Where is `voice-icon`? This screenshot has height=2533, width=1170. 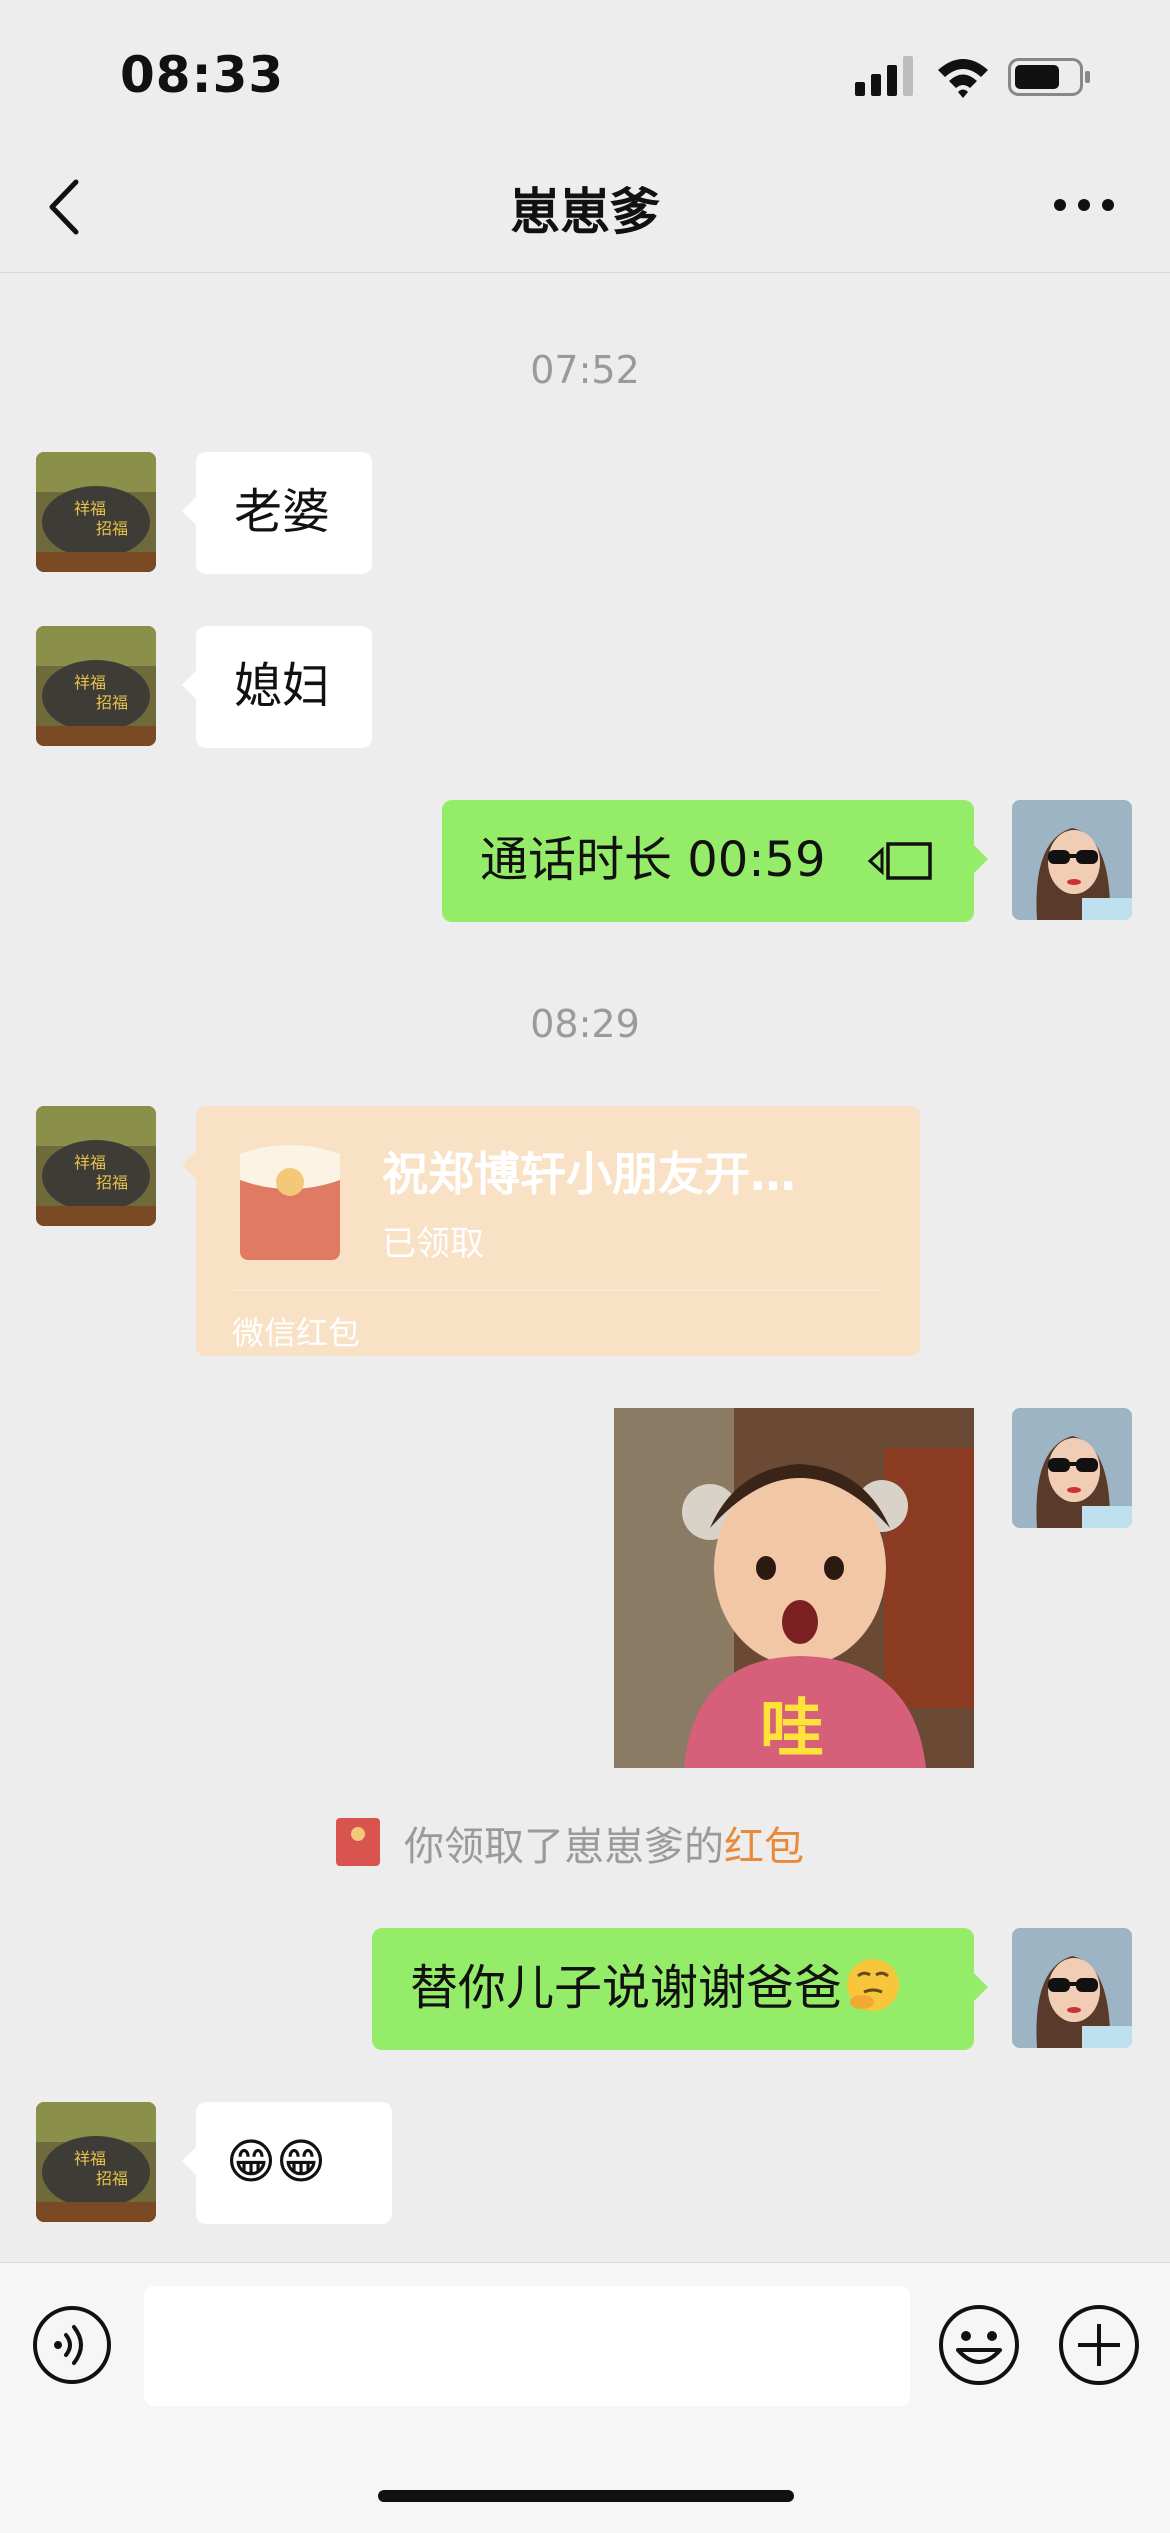
voice-icon is located at coordinates (72, 2345).